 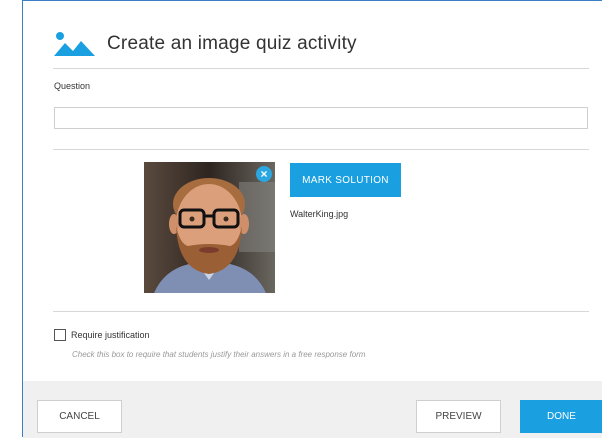 I want to click on cancel-button: CANCEL, so click(x=79, y=416).